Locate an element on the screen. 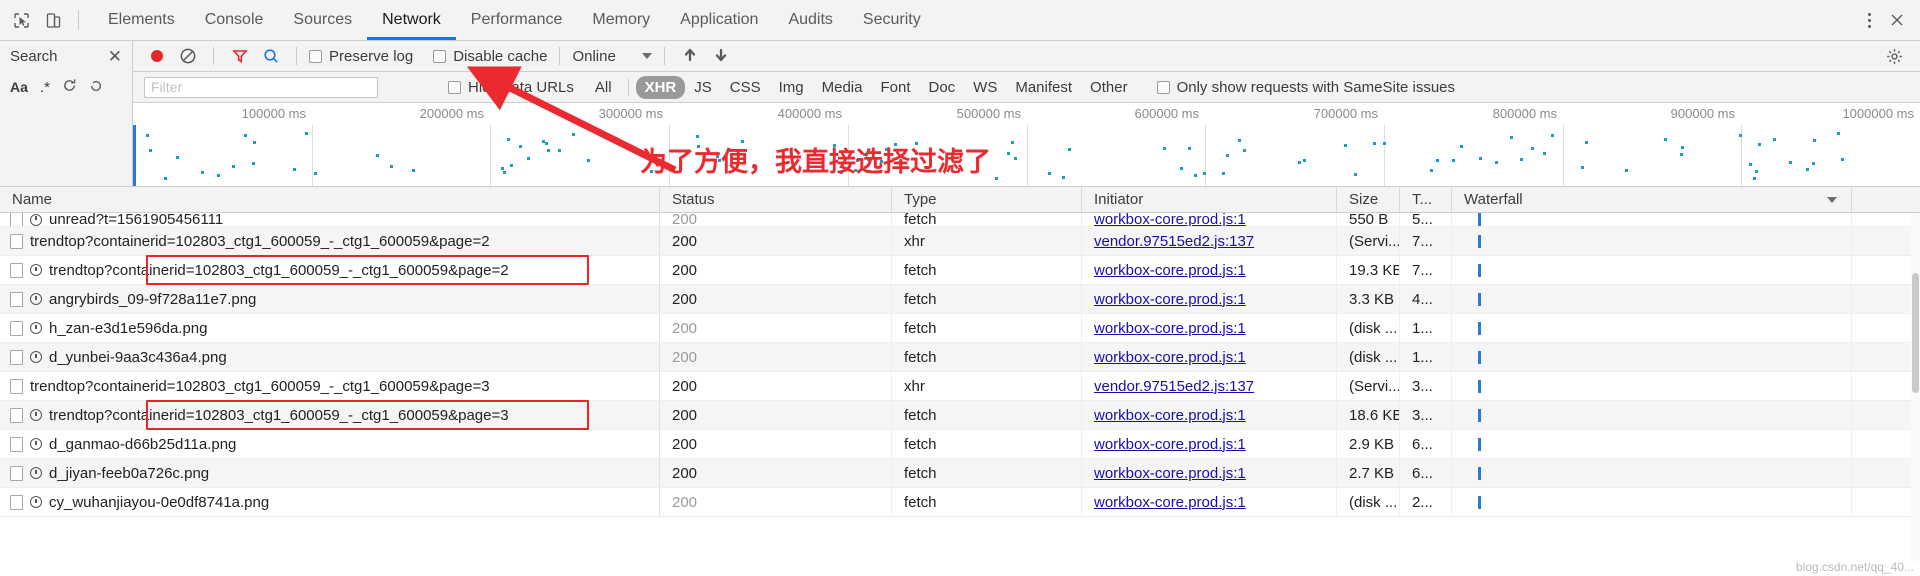  regex-toggle: .* is located at coordinates (45, 87).